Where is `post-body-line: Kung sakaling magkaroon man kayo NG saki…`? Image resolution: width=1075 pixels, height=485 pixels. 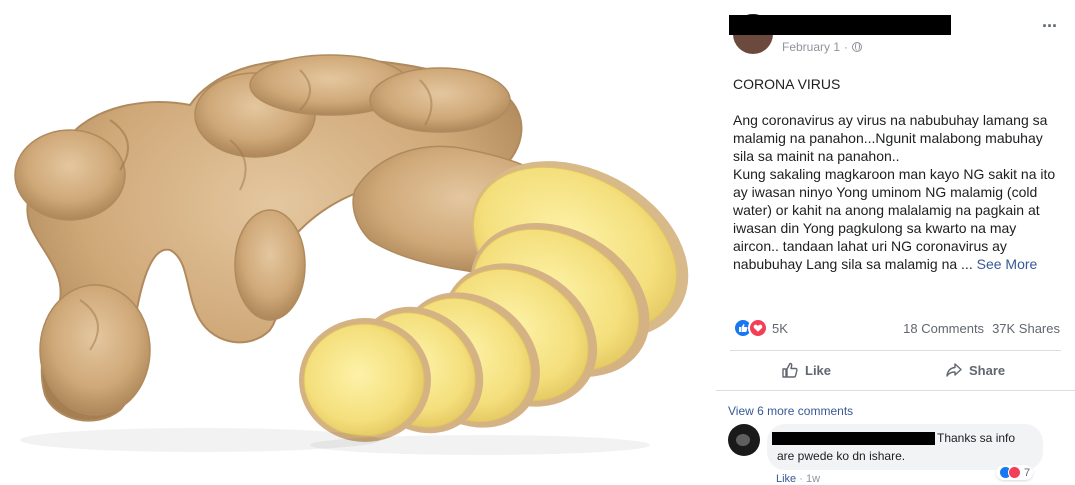 post-body-line: Kung sakaling magkaroon man kayo NG saki… is located at coordinates (894, 174).